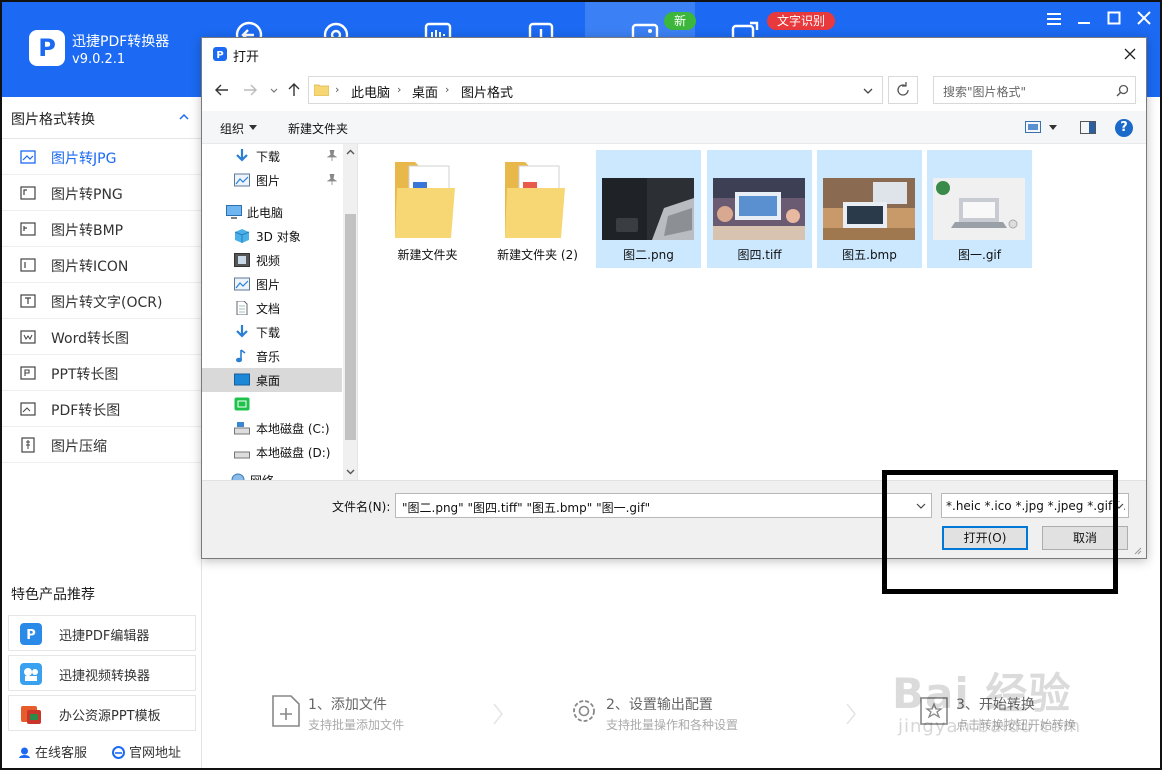  What do you see at coordinates (272, 236) in the screenshot?
I see `nav-3d-objects: 3D 对象` at bounding box center [272, 236].